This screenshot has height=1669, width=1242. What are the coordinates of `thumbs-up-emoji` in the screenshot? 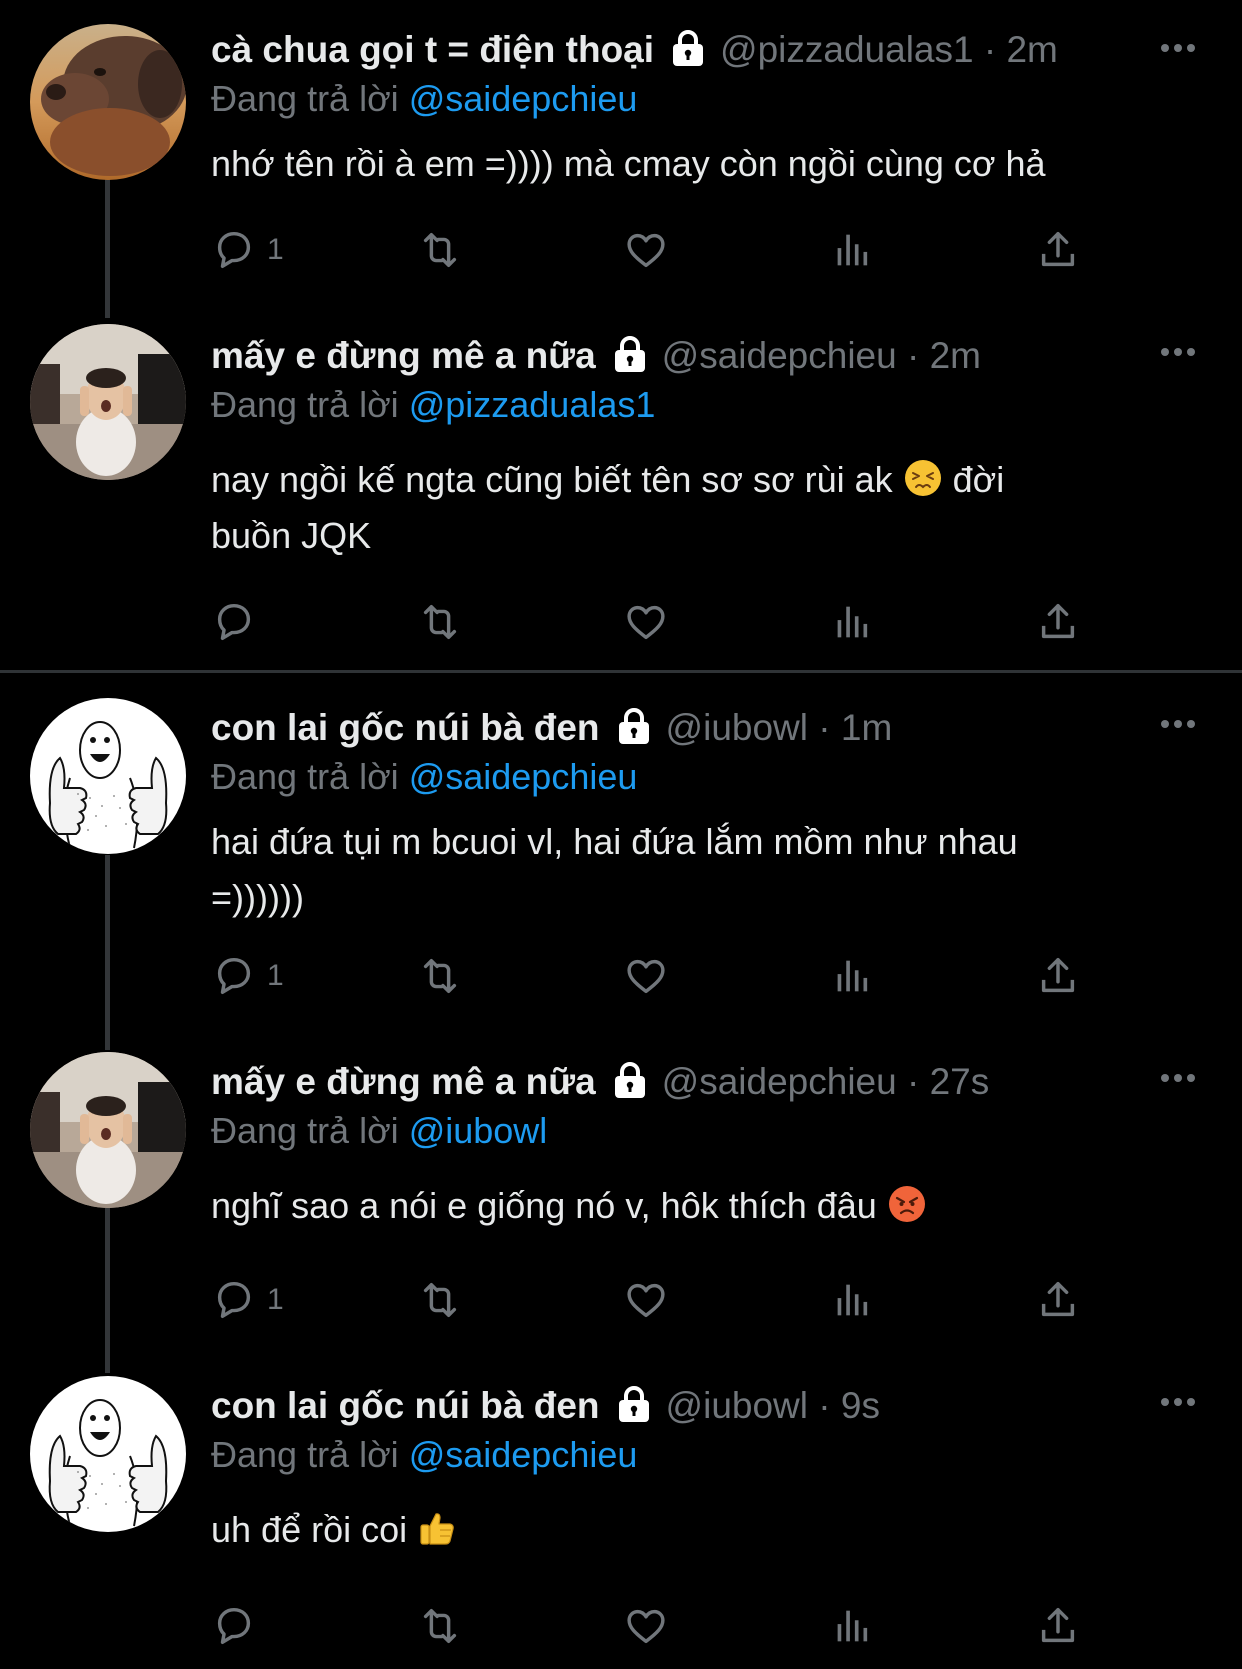 It's located at (437, 1528).